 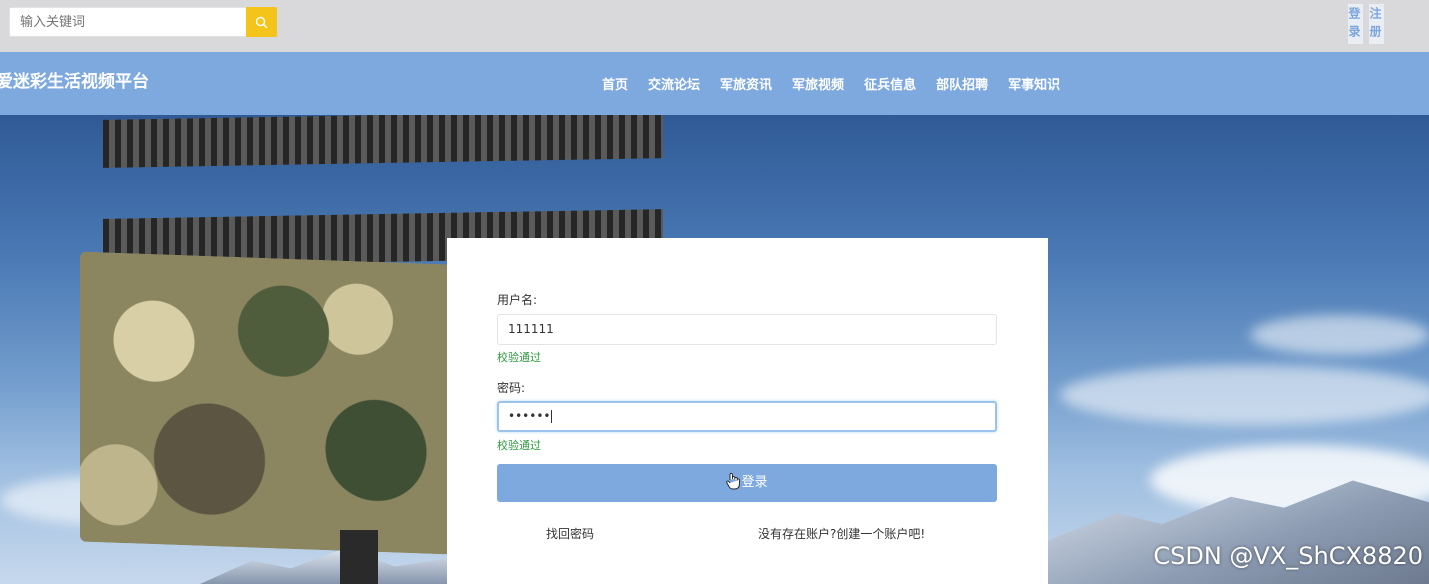 I want to click on nav-item-jobs: 部队招聘, so click(x=962, y=83).